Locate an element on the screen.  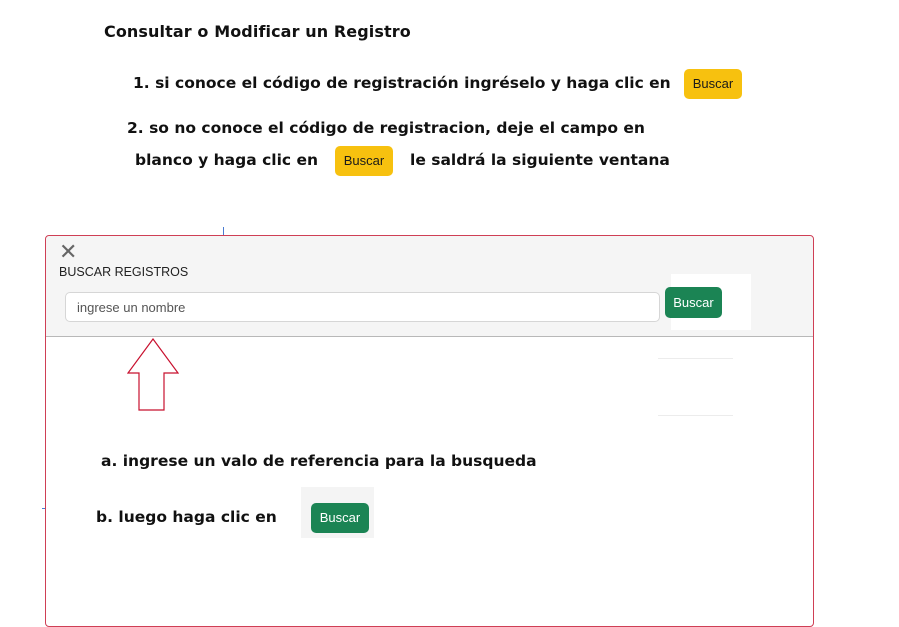
annotation-step-b: b. luego haga clic en is located at coordinates (186, 517).